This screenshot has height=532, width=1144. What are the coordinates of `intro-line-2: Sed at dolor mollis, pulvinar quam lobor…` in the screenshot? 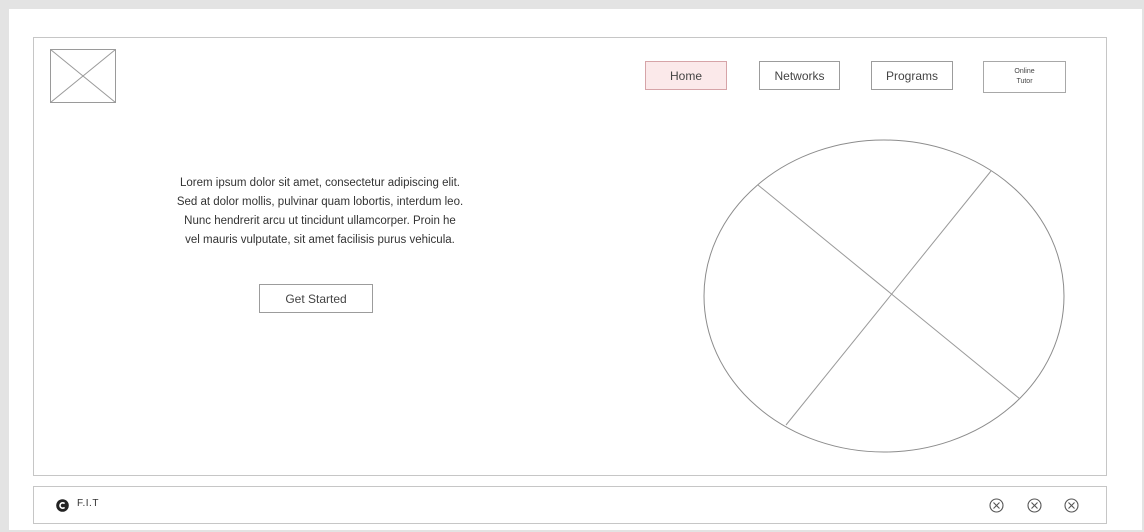 It's located at (320, 202).